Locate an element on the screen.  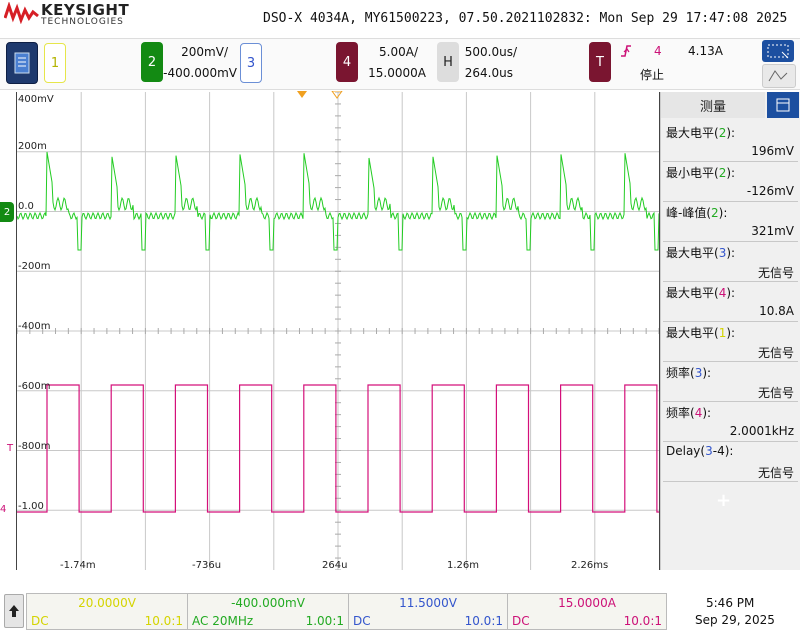
x-label-1: -1.74m is located at coordinates (78, 565).